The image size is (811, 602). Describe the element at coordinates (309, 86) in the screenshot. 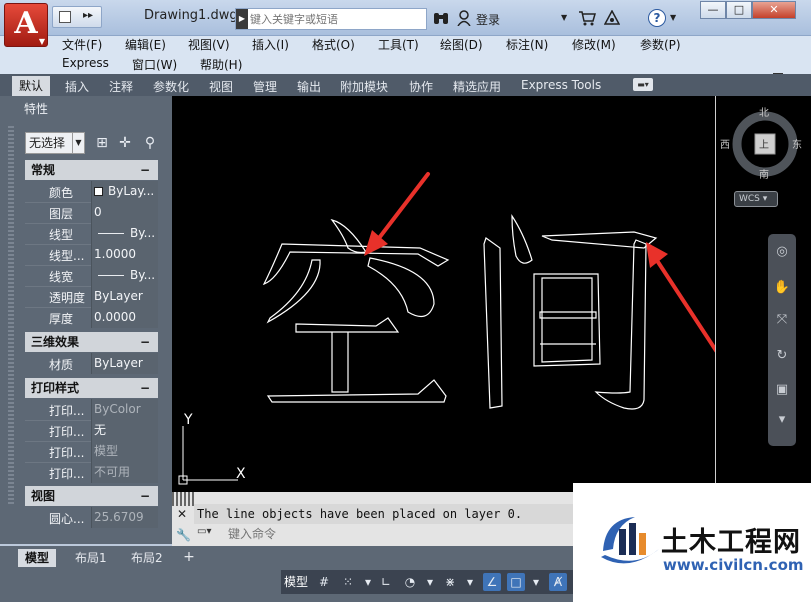

I see `ribbon-tab-output: 输出` at that location.